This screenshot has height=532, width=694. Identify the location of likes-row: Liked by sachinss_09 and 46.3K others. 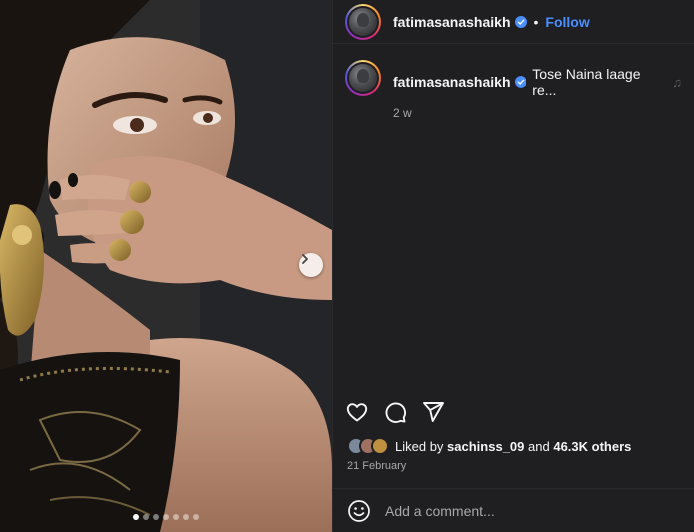
(489, 446).